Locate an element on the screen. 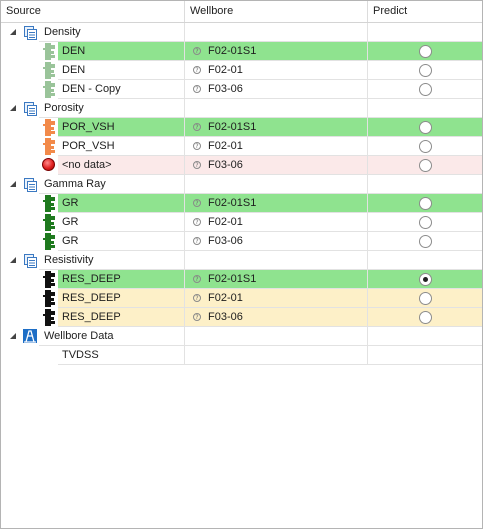 The width and height of the screenshot is (483, 529). table-row: POR_VSH ? F02-01 is located at coordinates (241, 146).